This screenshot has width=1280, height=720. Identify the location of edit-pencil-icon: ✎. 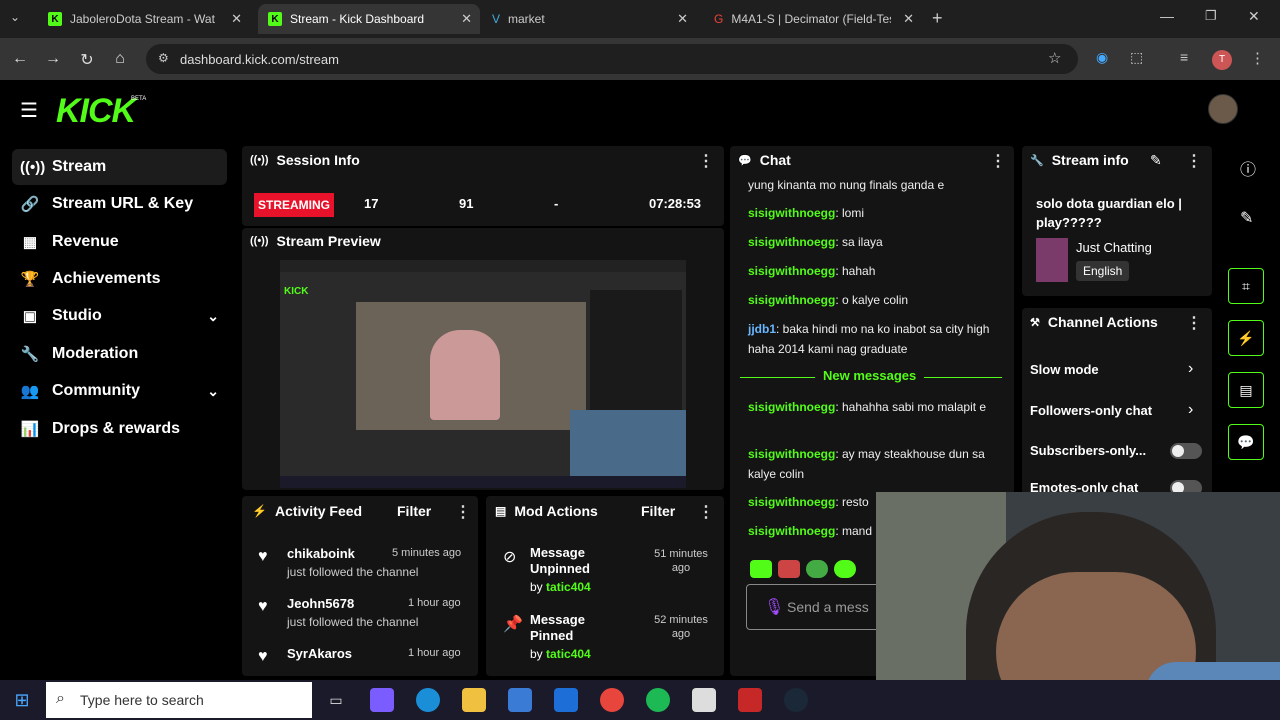
(1156, 160).